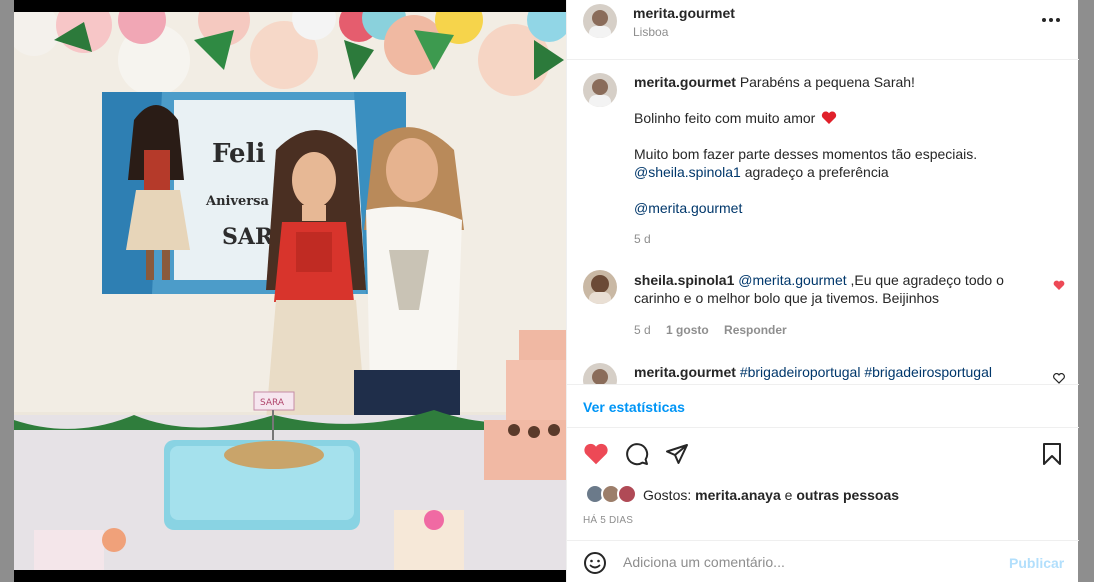 This screenshot has height=582, width=1094. What do you see at coordinates (1059, 285) in the screenshot?
I see `comment-like-heart-icon` at bounding box center [1059, 285].